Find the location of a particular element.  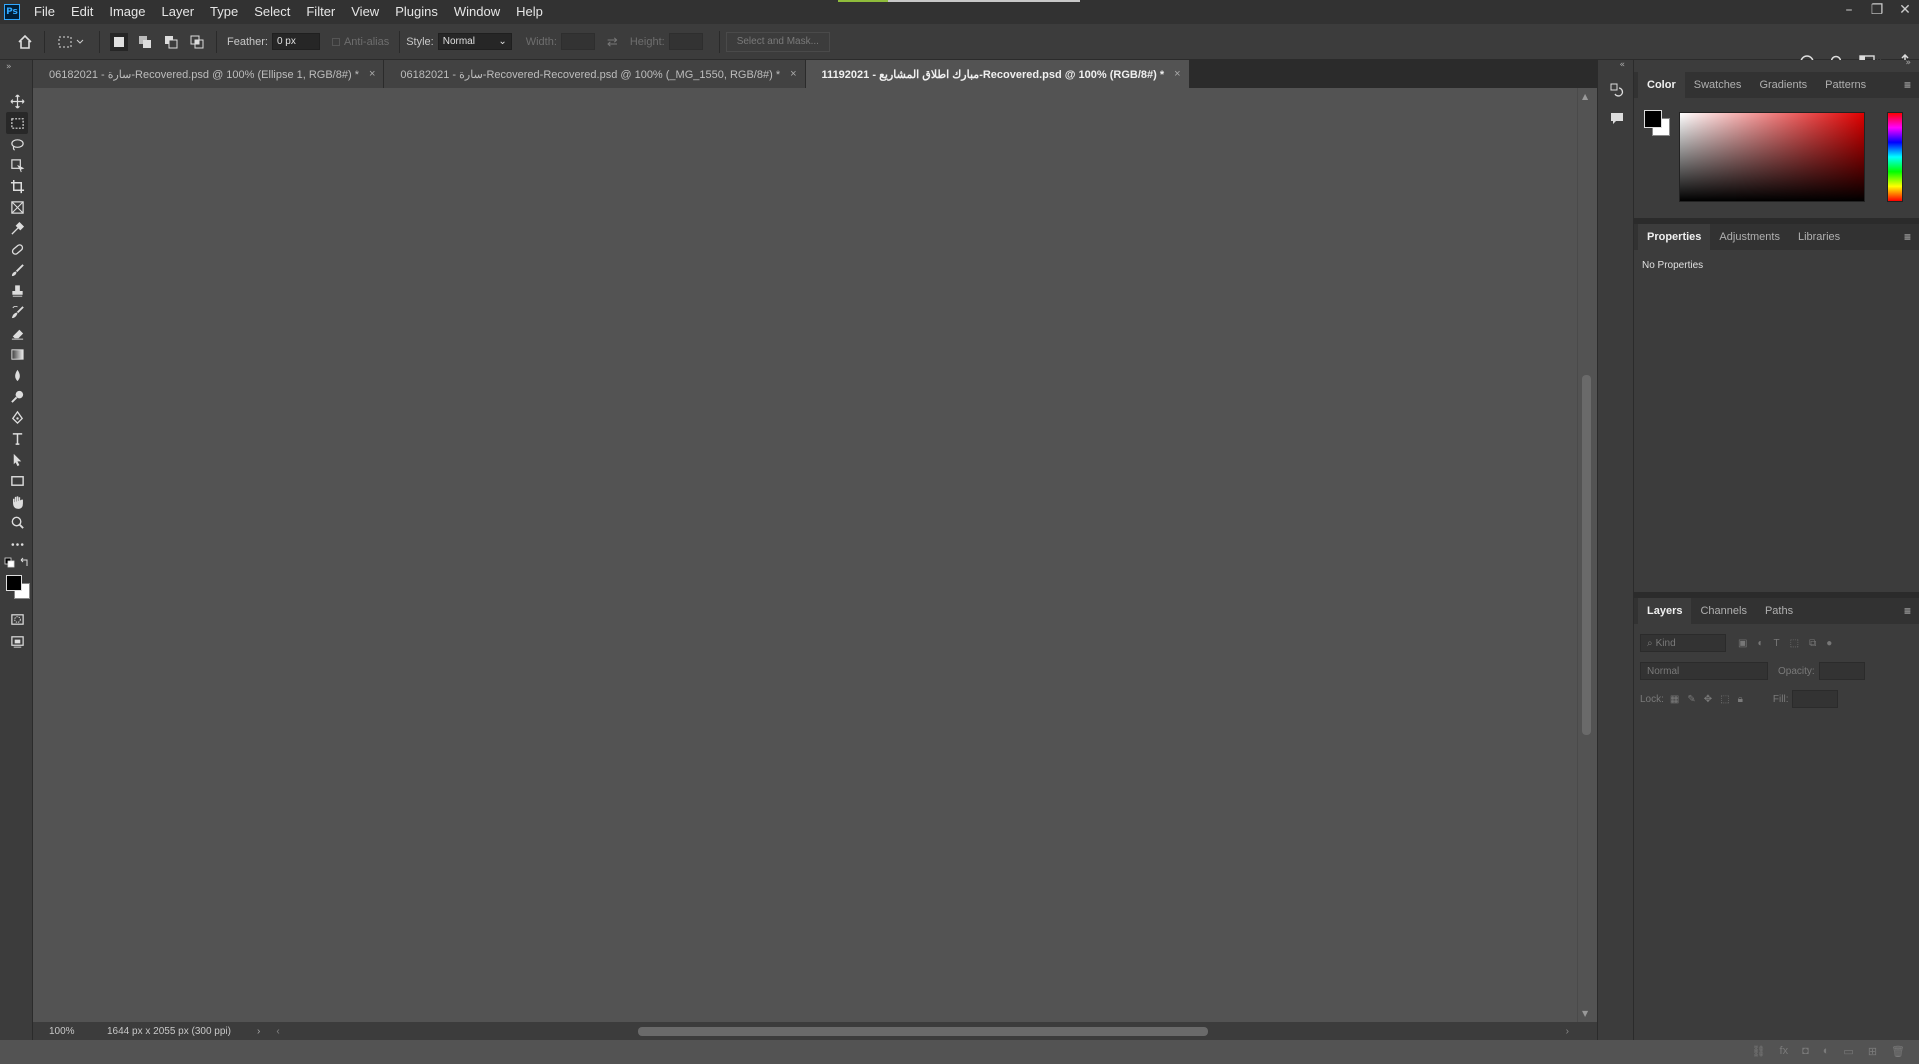

edit-toolbar-button is located at coordinates (17, 544).